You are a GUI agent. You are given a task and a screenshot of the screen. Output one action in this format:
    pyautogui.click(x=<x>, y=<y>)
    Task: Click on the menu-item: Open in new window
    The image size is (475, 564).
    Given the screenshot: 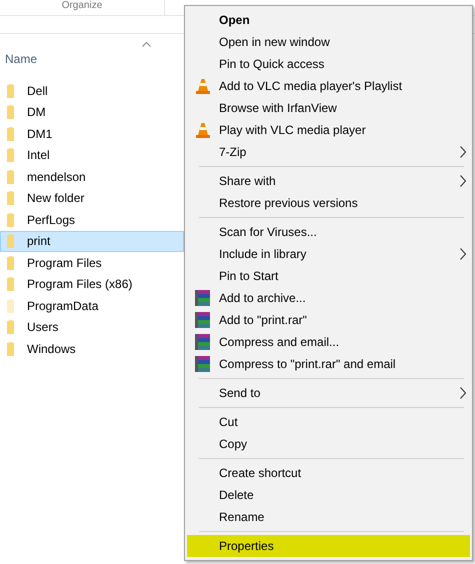 What is the action you would take?
    pyautogui.click(x=328, y=42)
    